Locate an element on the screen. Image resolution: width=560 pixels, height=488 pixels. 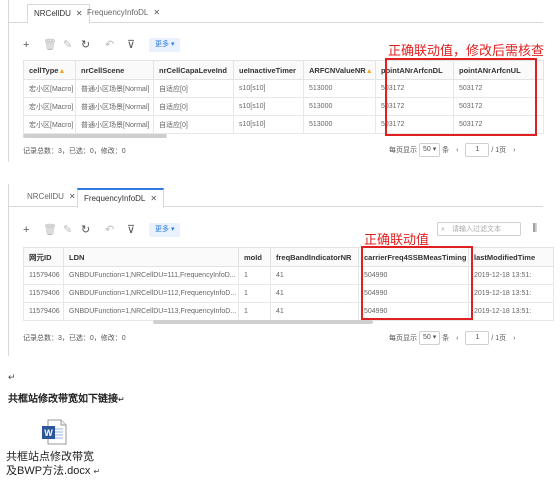
record-info: 记录总数：3，已选：0，修改：0 is located at coordinates (74, 338).